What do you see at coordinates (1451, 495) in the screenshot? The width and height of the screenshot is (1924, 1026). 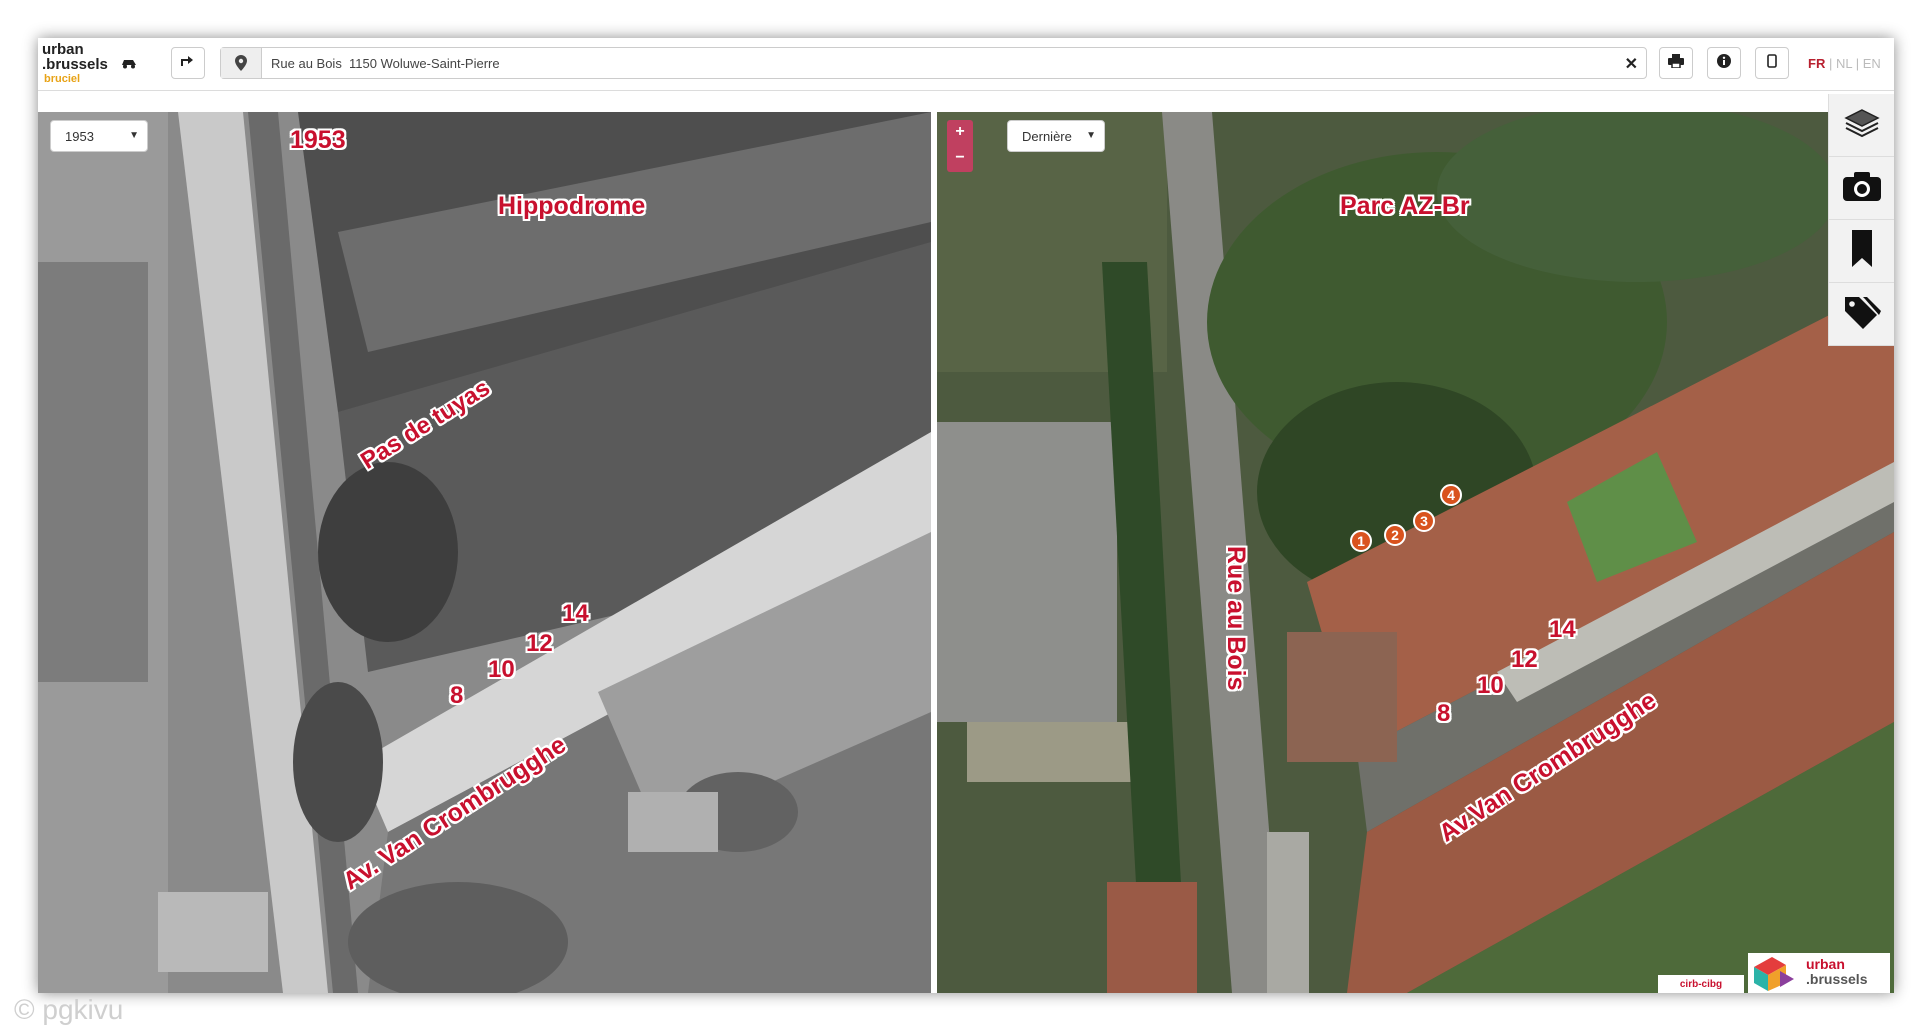 I see `map-marker-4: 4` at bounding box center [1451, 495].